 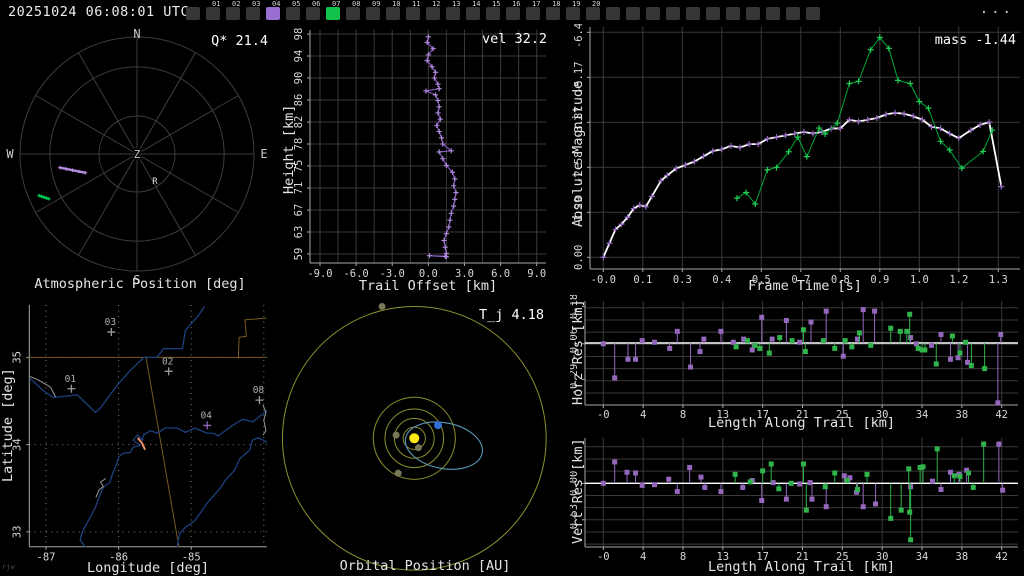 What do you see at coordinates (436, 12) in the screenshot?
I see `station-indicator-12: 12` at bounding box center [436, 12].